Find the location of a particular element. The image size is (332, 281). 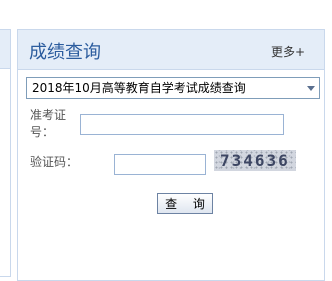

exam-select-value: 2018年10月高等教育自学考试成绩查询 is located at coordinates (139, 88).